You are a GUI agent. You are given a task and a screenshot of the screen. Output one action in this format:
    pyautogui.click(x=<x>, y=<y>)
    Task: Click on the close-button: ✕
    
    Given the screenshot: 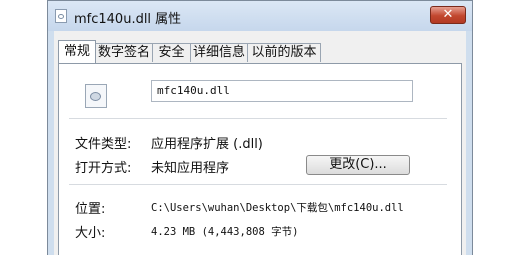 What is the action you would take?
    pyautogui.click(x=448, y=15)
    